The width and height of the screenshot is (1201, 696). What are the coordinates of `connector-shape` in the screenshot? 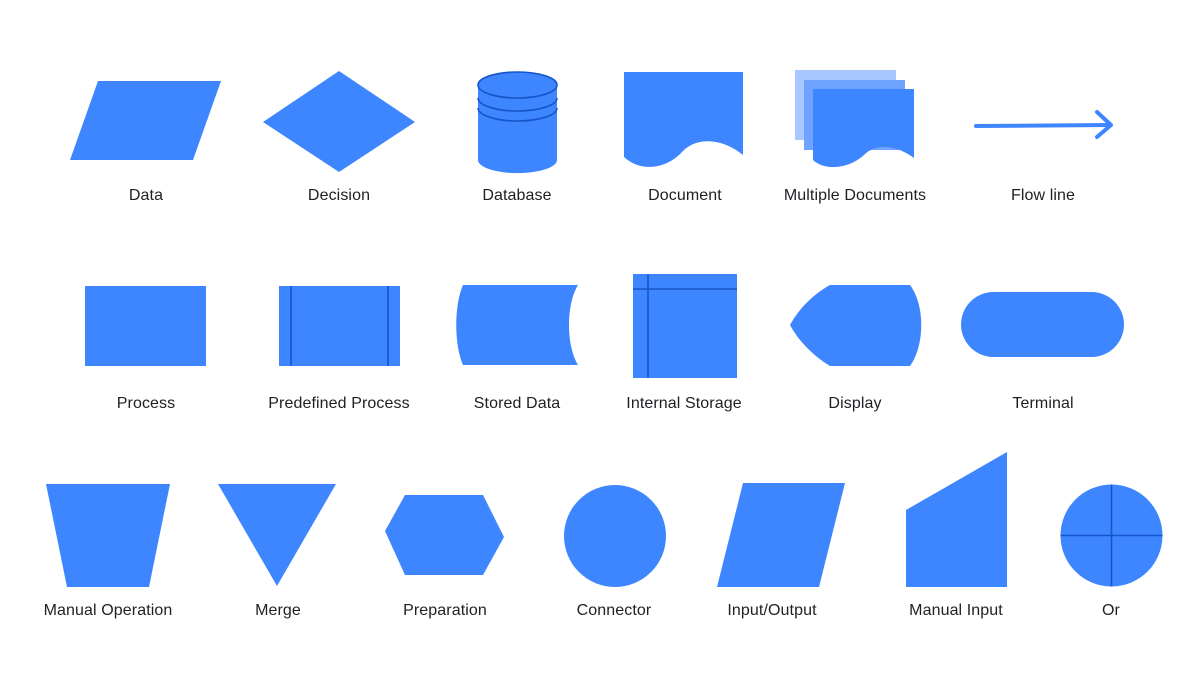 It's located at (615, 536).